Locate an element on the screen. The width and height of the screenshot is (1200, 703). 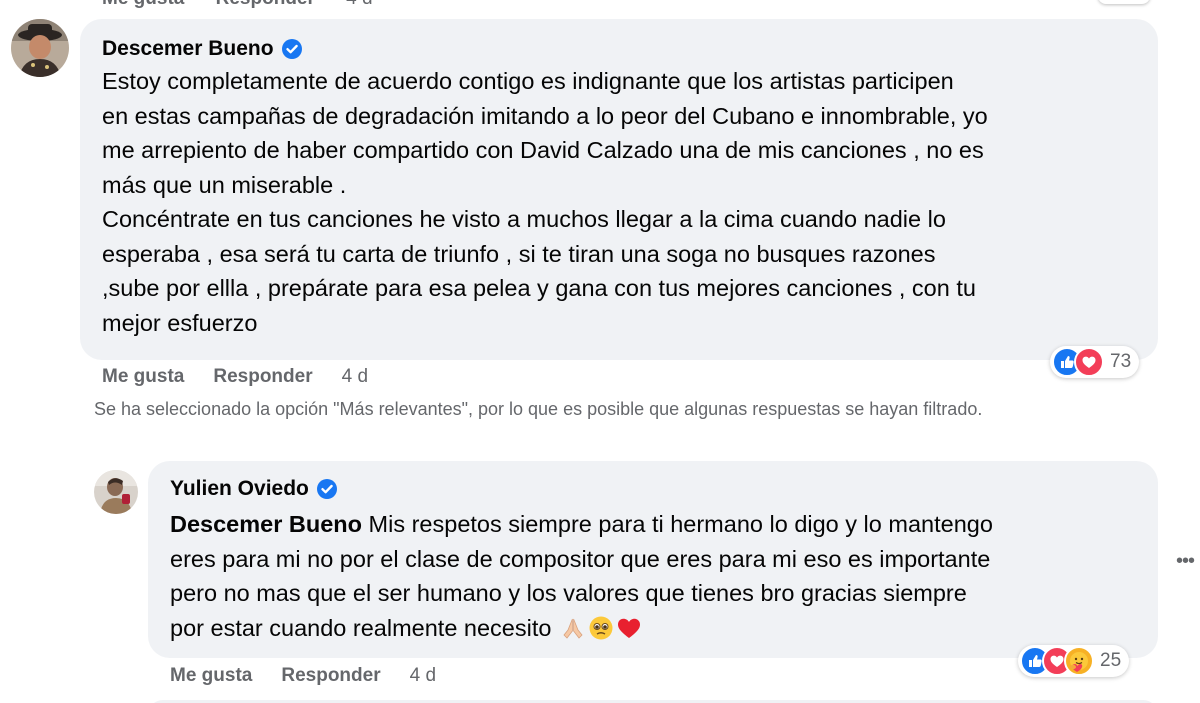
reply-line-text: por estar cuando realmente necesito is located at coordinates (364, 627).